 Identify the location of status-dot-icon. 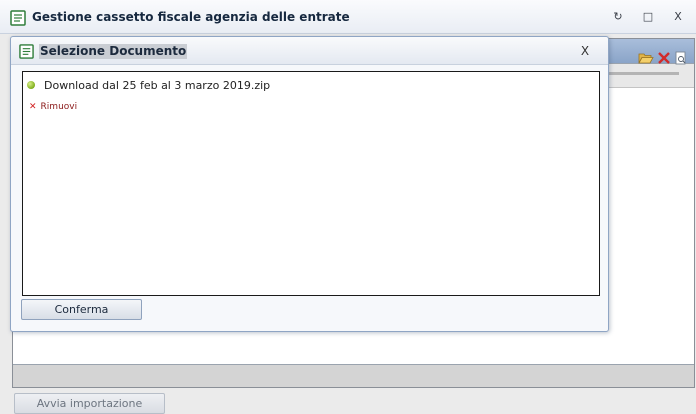
(31, 85).